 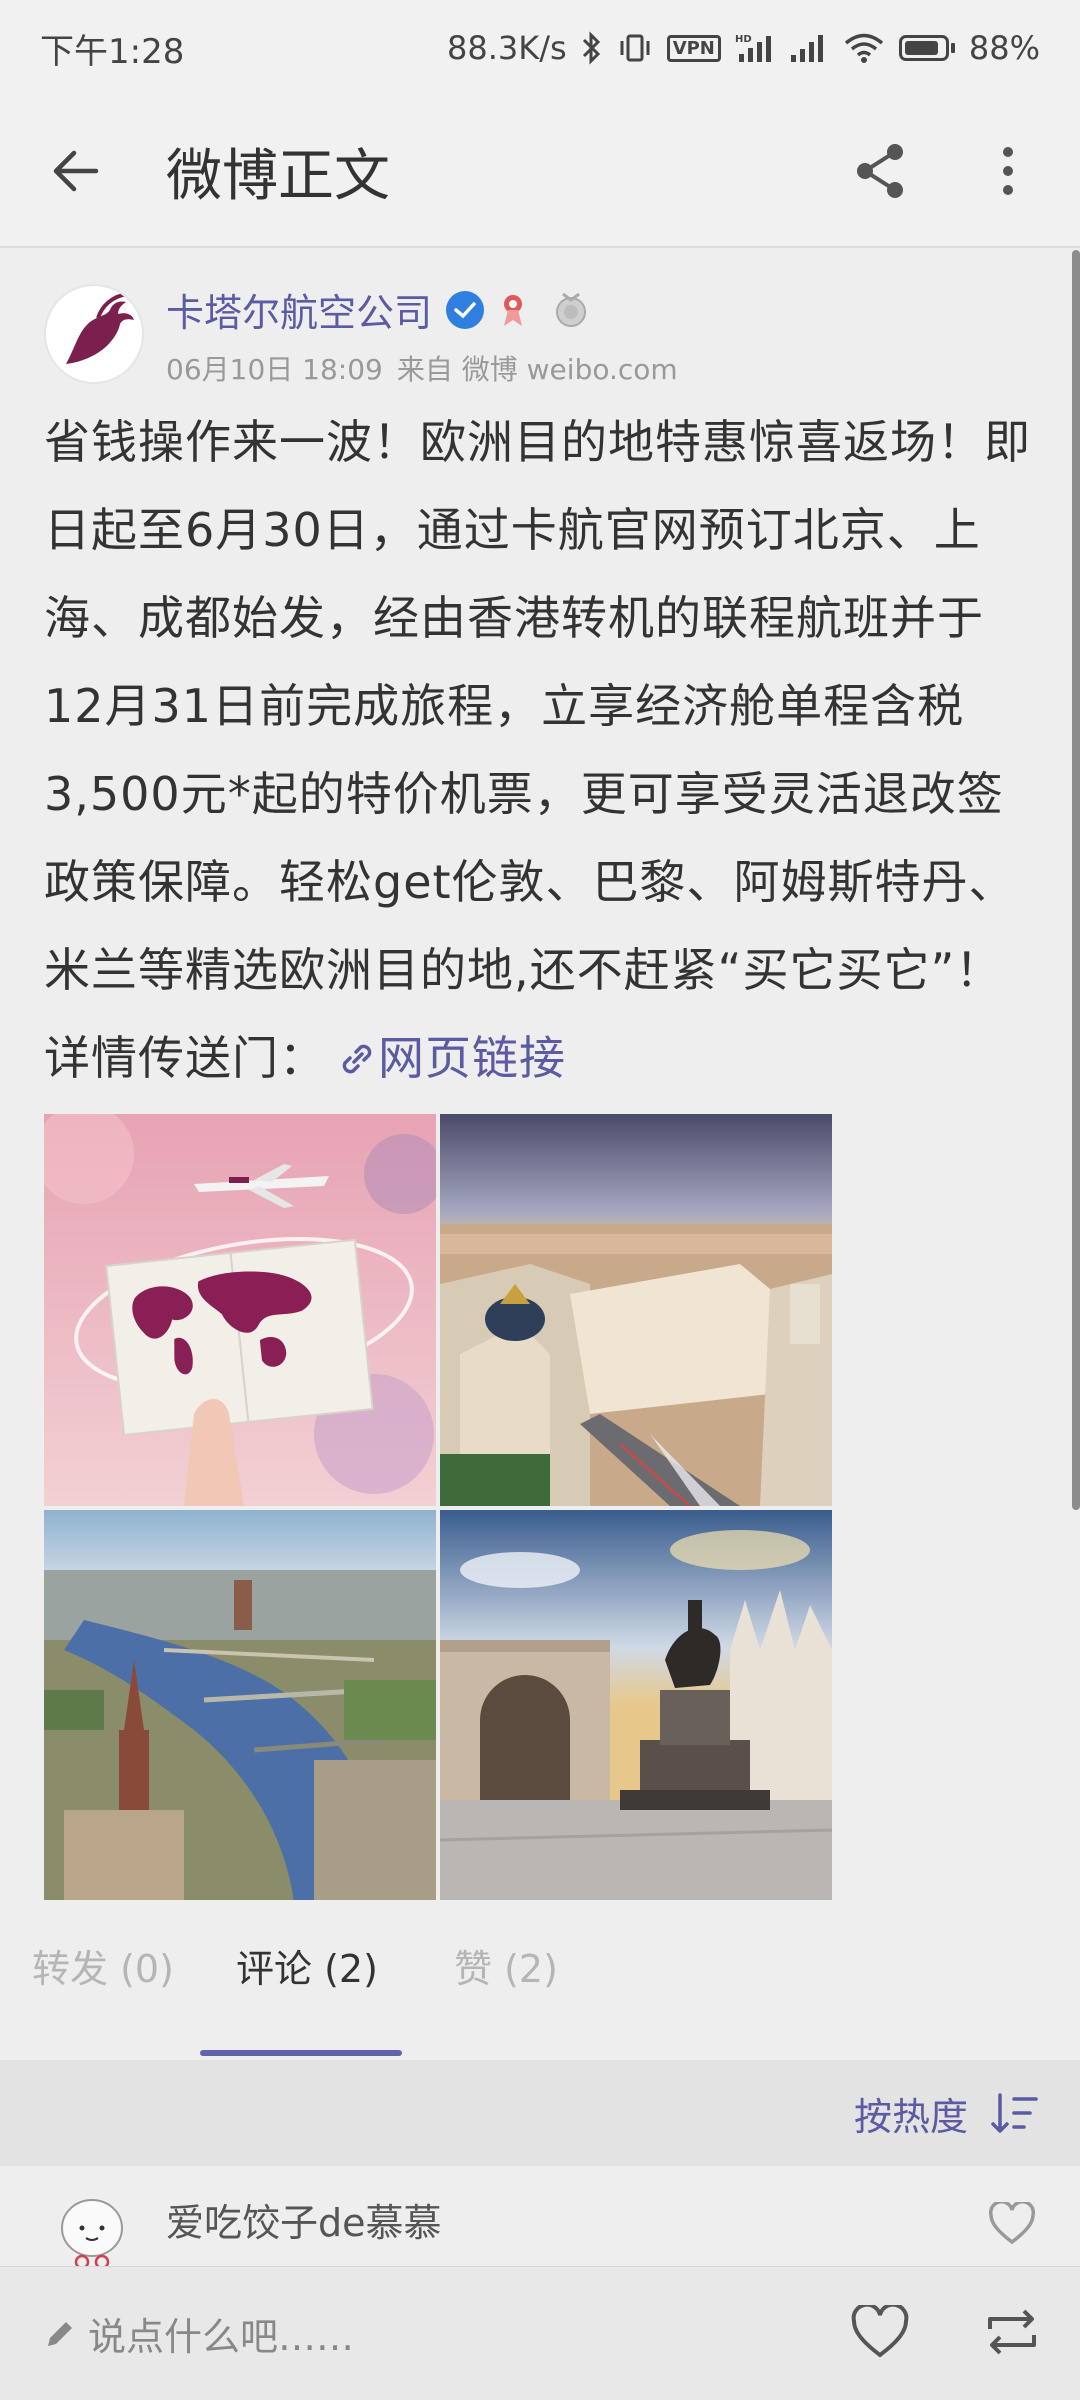 What do you see at coordinates (1004, 48) in the screenshot?
I see `battery-percent: 88%` at bounding box center [1004, 48].